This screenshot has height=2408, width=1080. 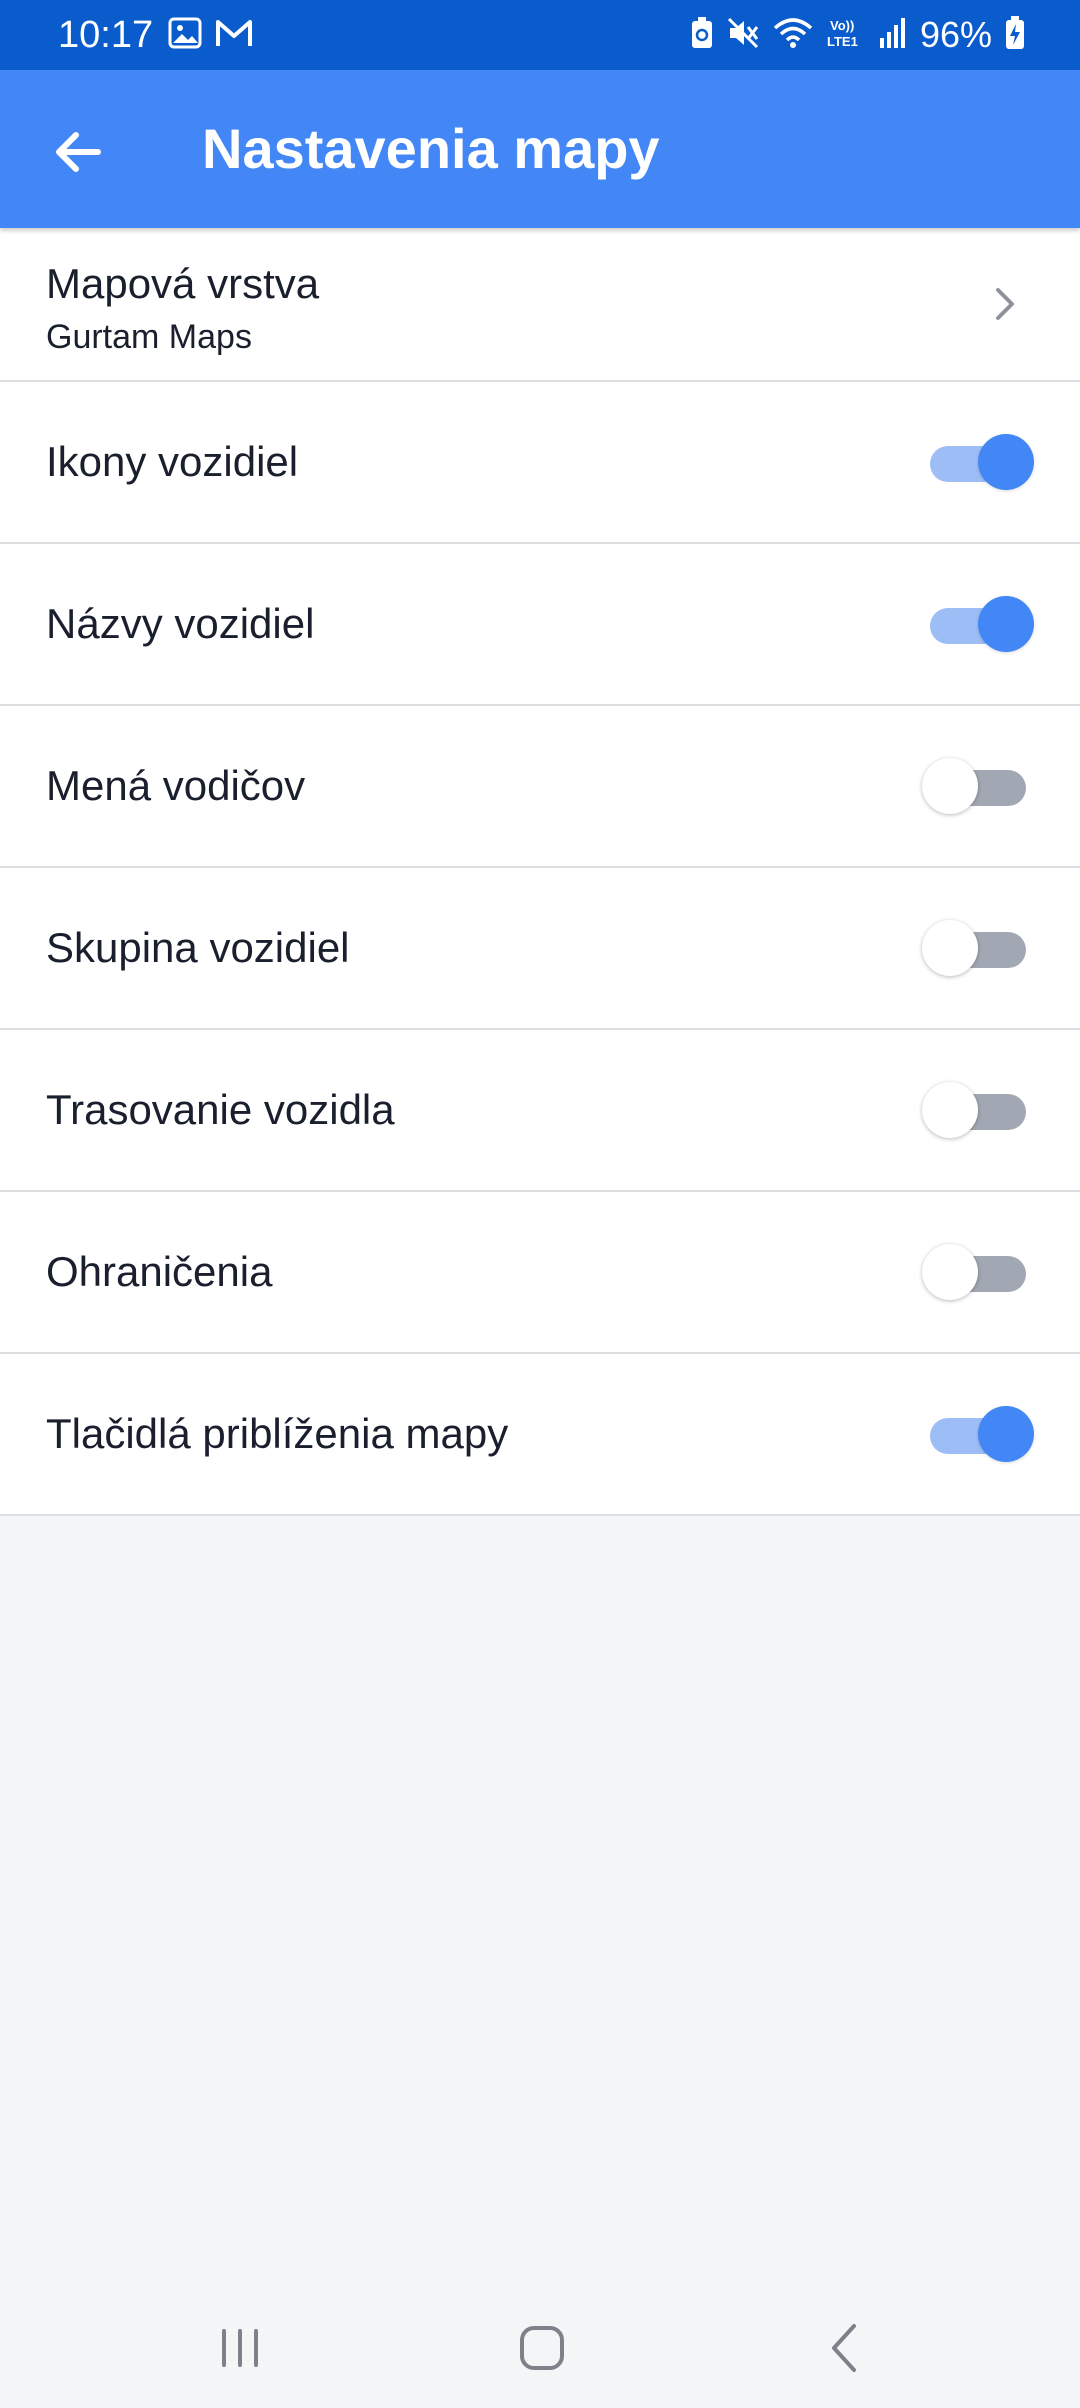 I want to click on volte-icon: Vo)) LTE1, so click(x=846, y=35).